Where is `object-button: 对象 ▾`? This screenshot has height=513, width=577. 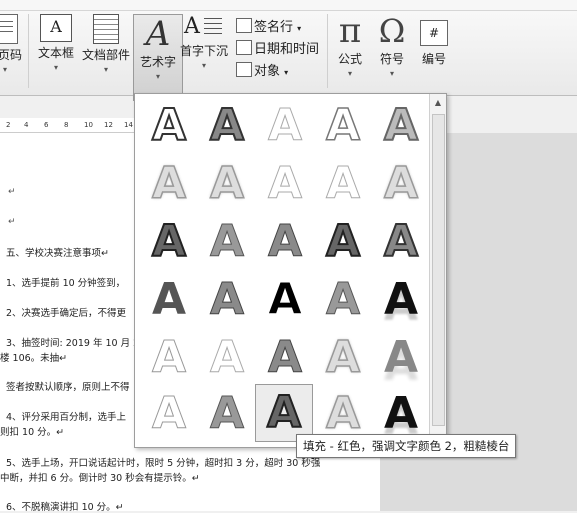
object-button: 对象 ▾ is located at coordinates (262, 69).